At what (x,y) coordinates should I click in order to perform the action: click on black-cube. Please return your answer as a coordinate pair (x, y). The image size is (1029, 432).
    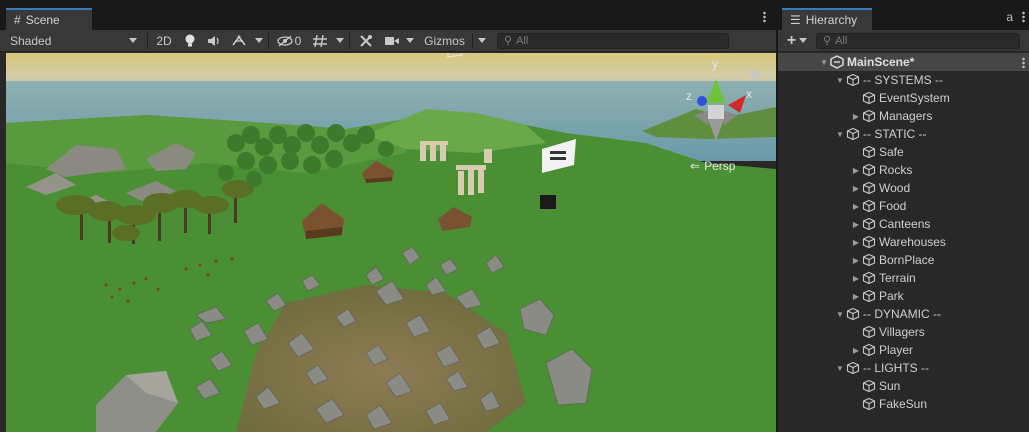
    Looking at the image, I should click on (548, 202).